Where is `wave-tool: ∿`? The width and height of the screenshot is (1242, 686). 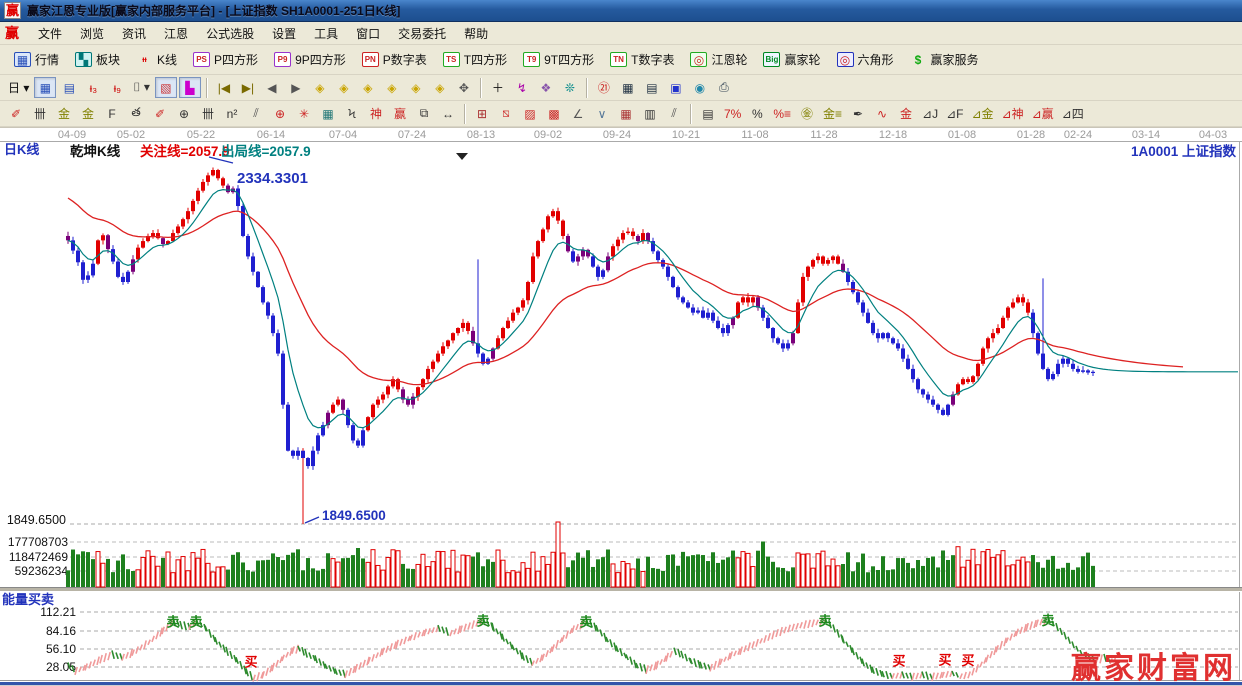
wave-tool: ∿ is located at coordinates (882, 113).